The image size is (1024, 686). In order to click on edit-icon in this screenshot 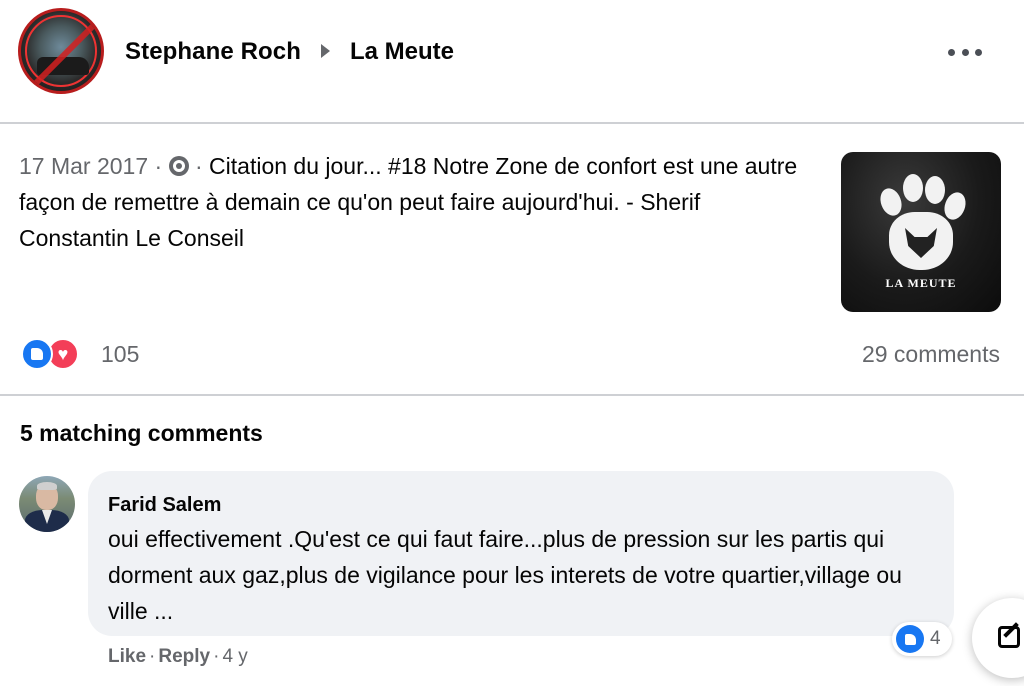, I will do `click(1009, 637)`.